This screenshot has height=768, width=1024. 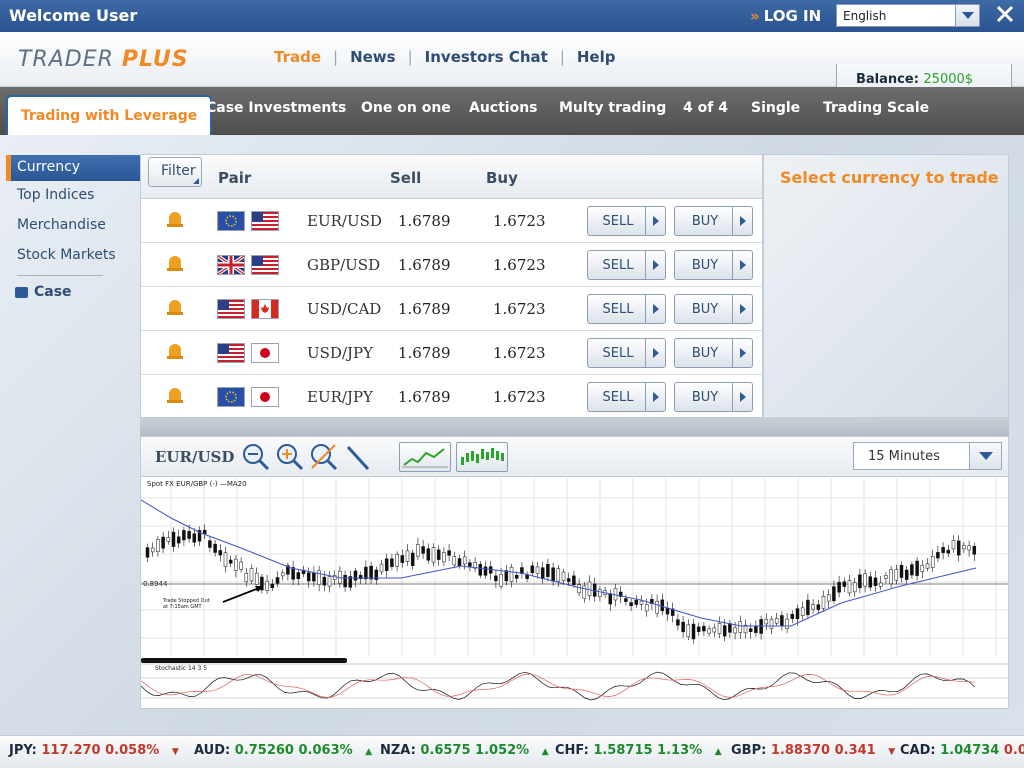 I want to click on zoom-in-icon, so click(x=290, y=457).